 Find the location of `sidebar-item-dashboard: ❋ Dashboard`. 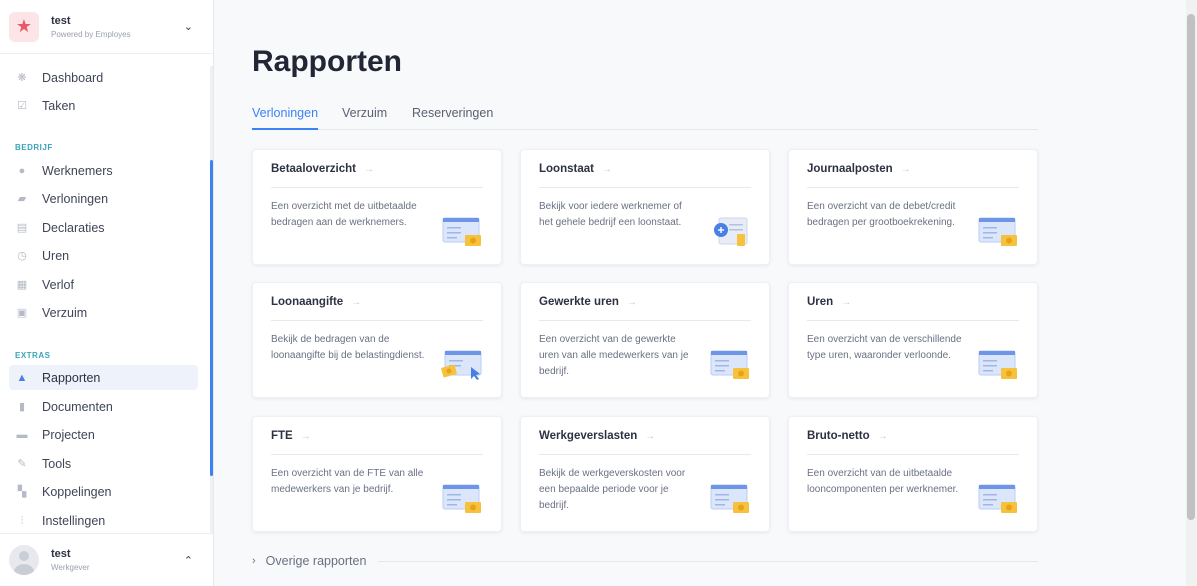

sidebar-item-dashboard: ❋ Dashboard is located at coordinates (103, 77).